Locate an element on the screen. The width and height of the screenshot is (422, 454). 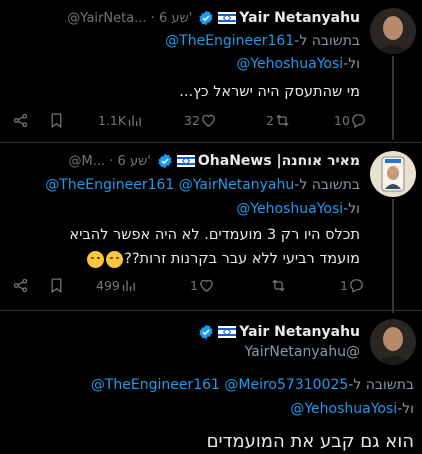
retweets-count: 2 is located at coordinates (270, 120).